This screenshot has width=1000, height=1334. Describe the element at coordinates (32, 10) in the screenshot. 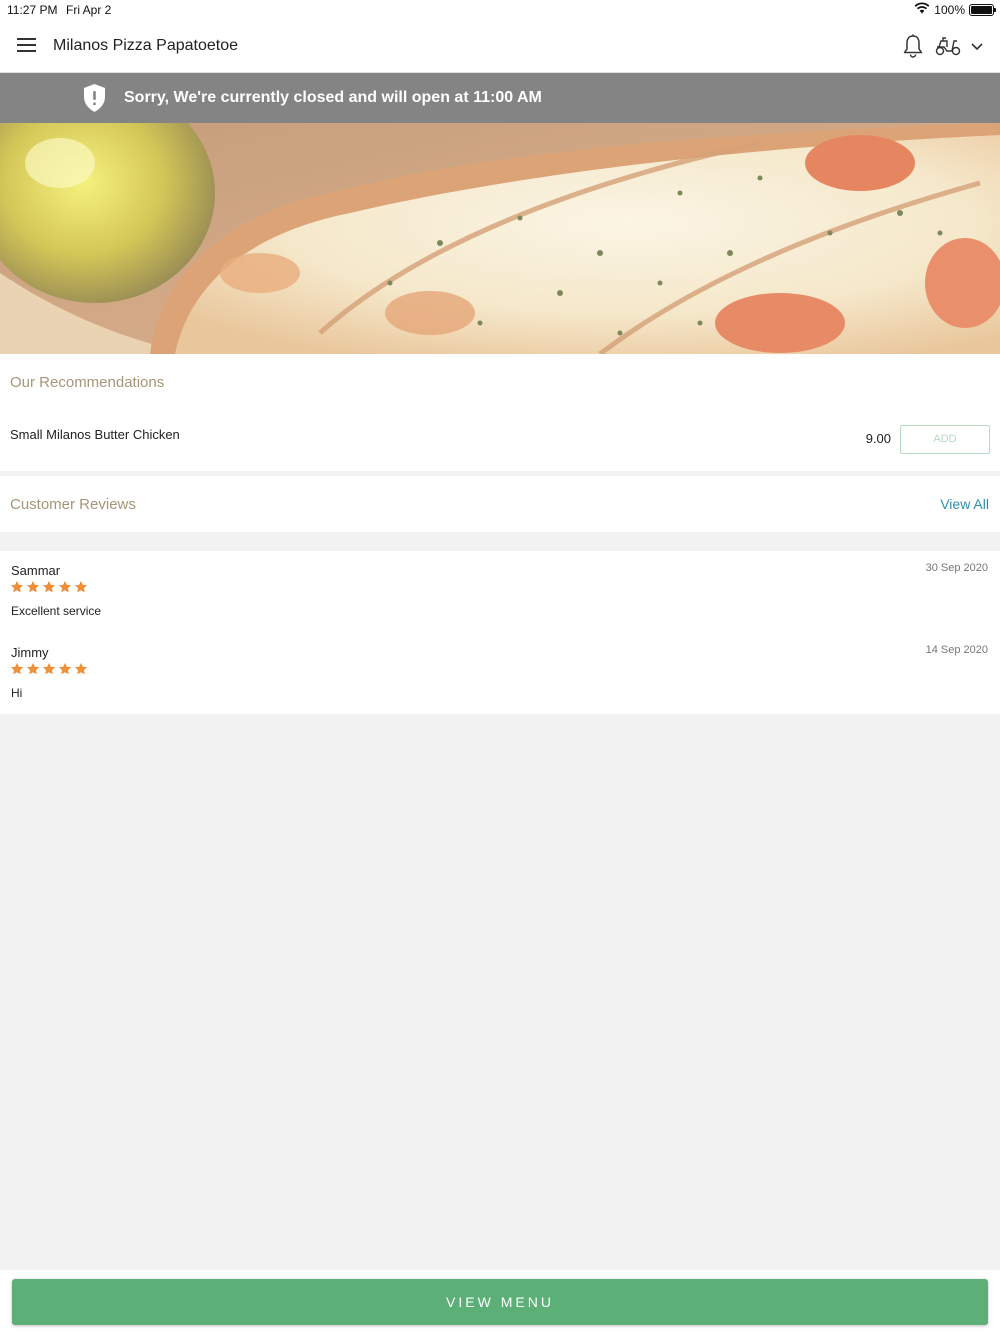

I see `status-time: 11:27 PM` at that location.